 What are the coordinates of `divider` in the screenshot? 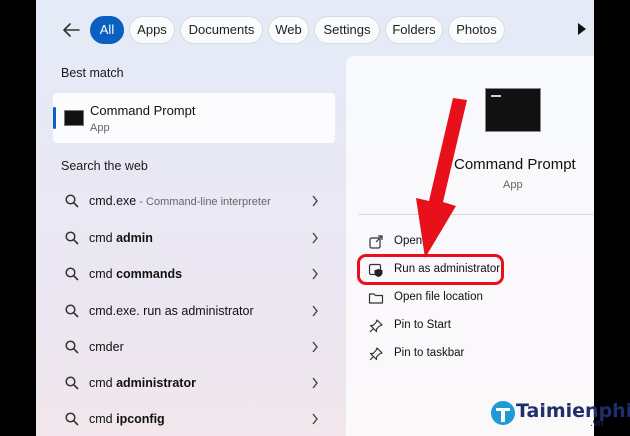 It's located at (476, 214).